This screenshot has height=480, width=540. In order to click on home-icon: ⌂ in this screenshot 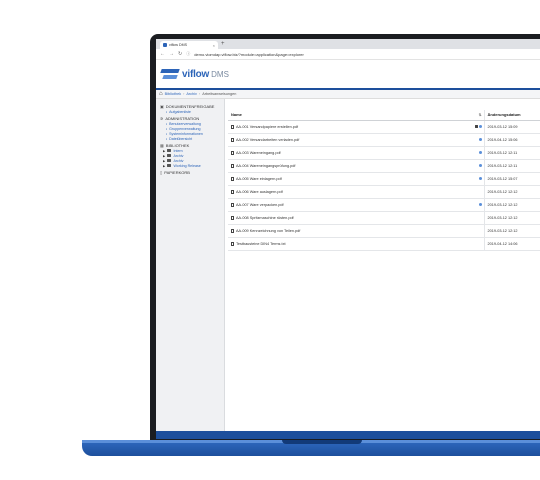, I will do `click(161, 94)`.